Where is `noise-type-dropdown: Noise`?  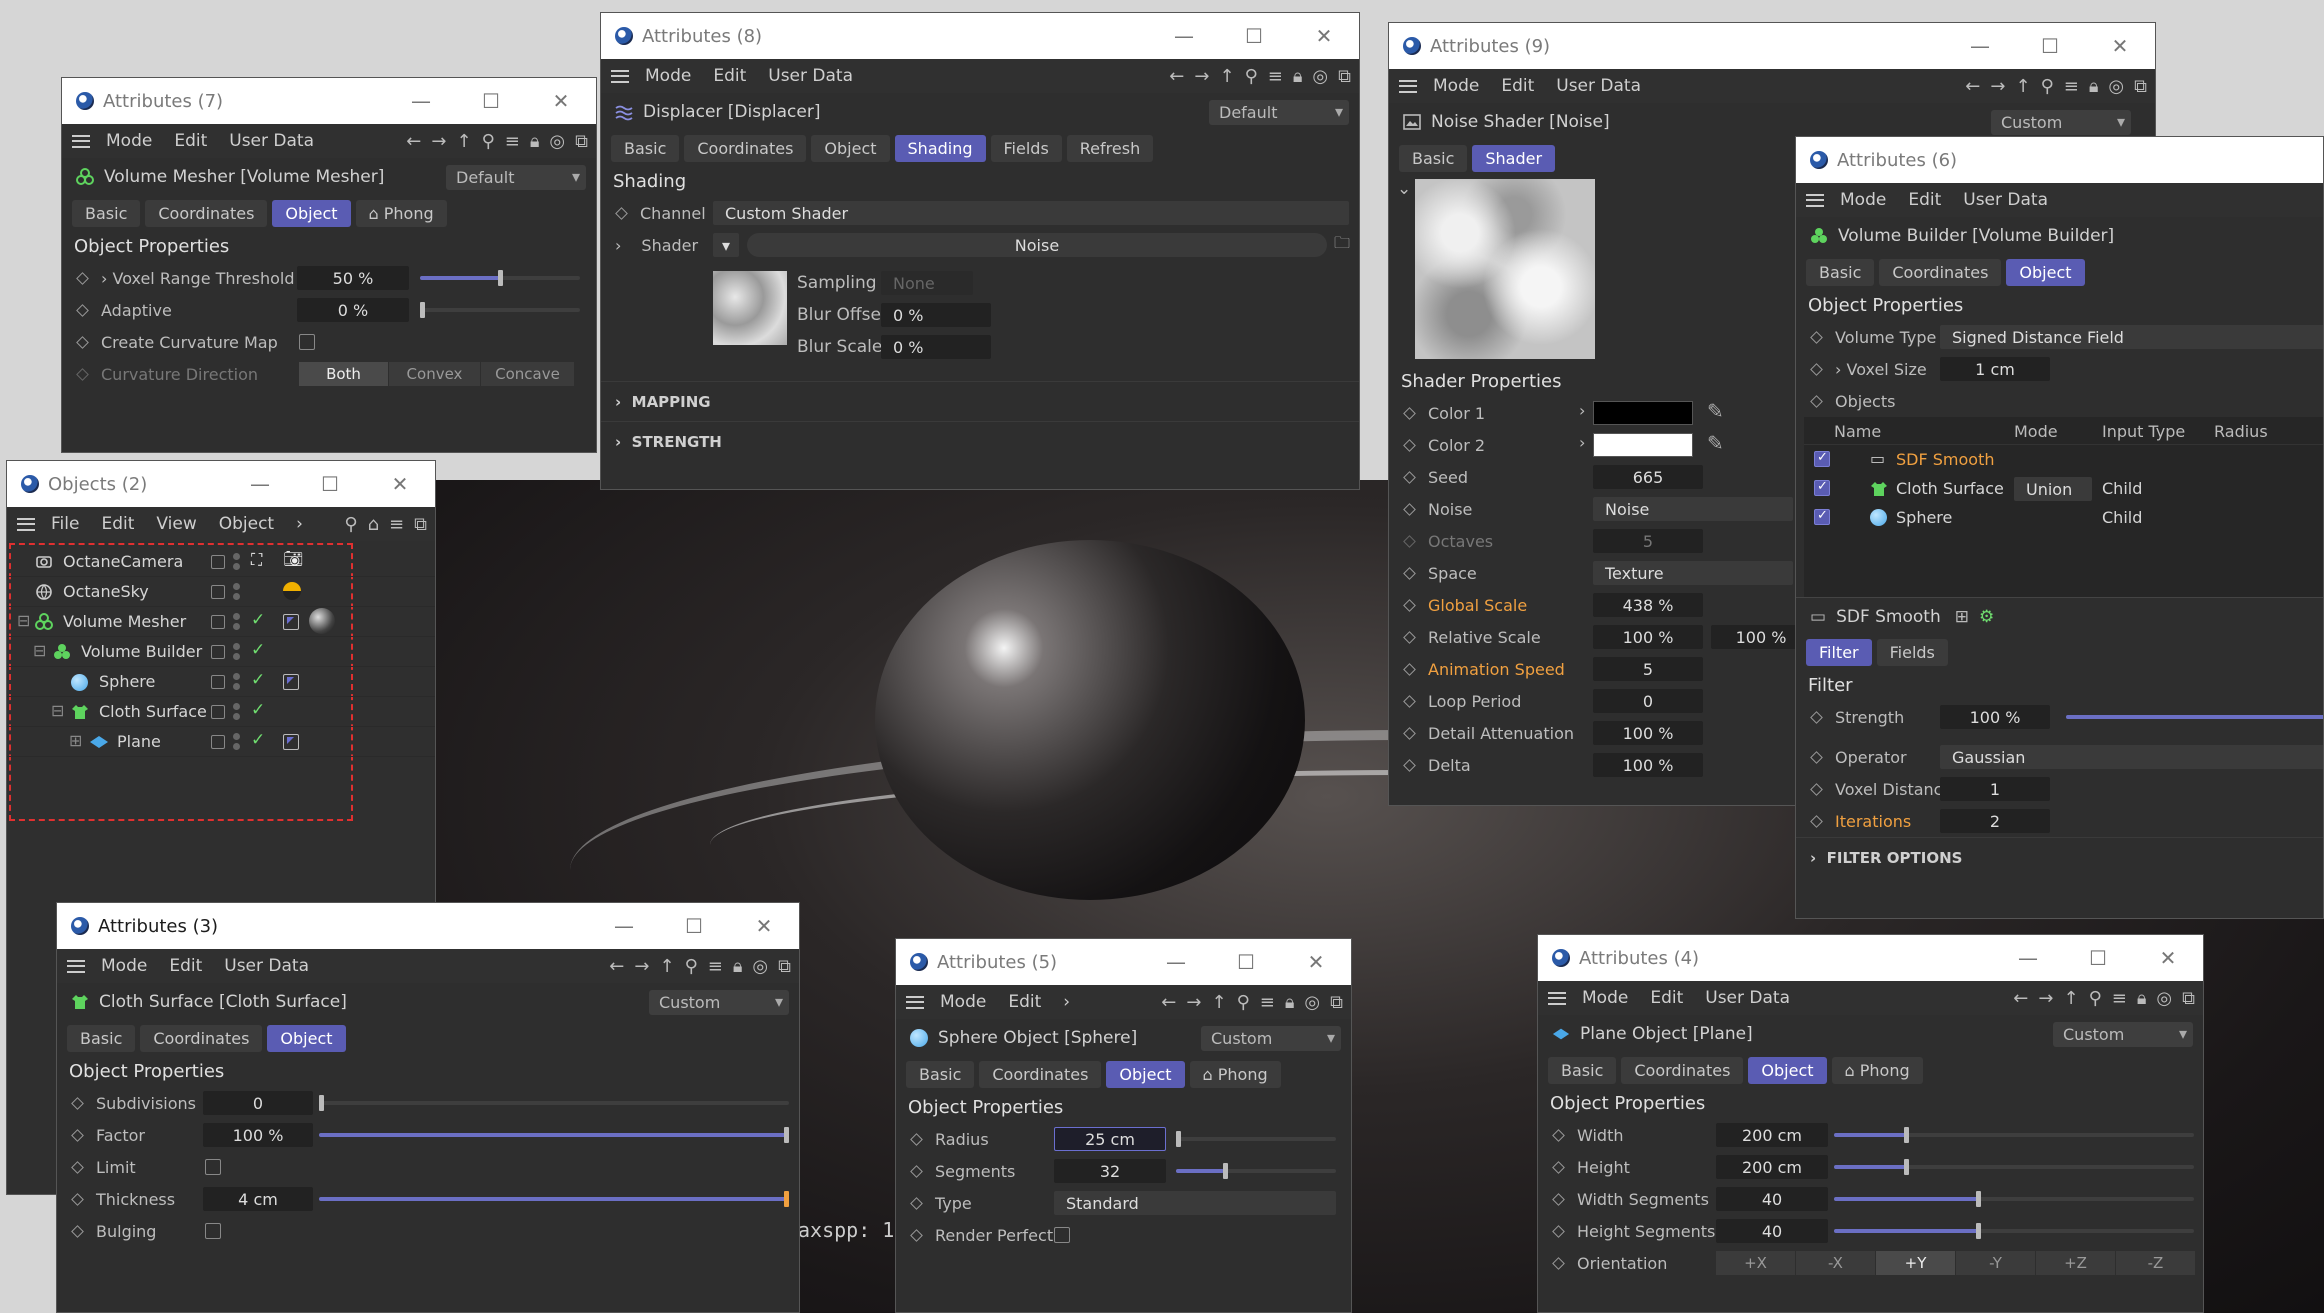
noise-type-dropdown: Noise is located at coordinates (1693, 509).